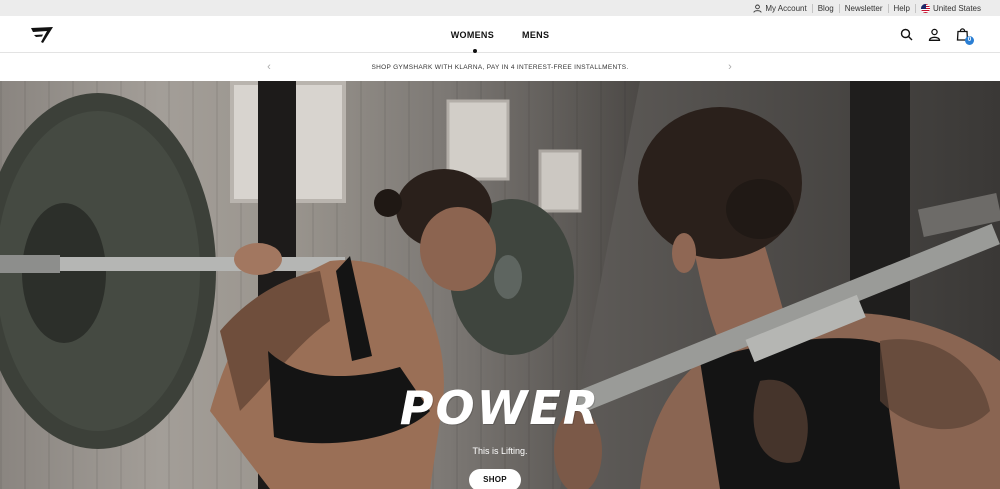 This screenshot has height=489, width=1000. Describe the element at coordinates (757, 8) in the screenshot. I see `user-icon` at that location.